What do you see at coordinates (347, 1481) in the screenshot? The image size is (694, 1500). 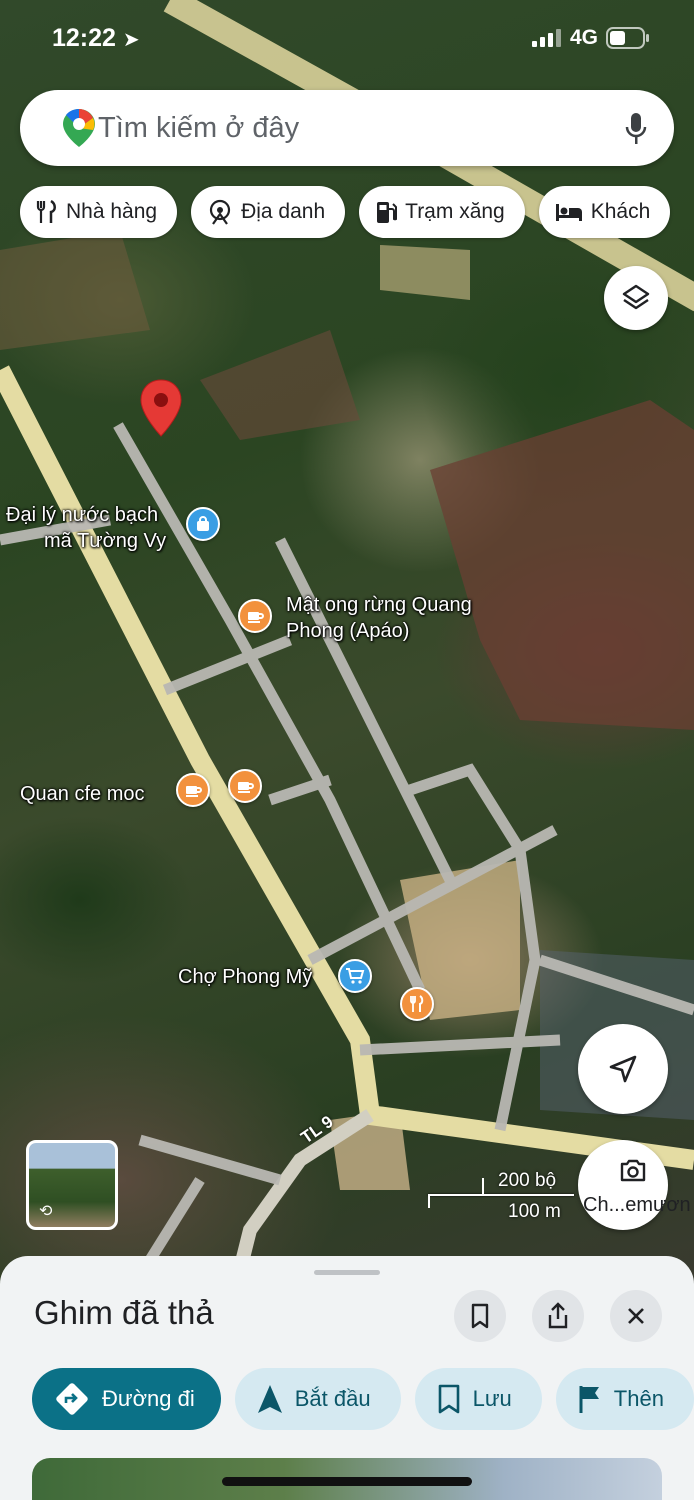 I see `home-indicator` at bounding box center [347, 1481].